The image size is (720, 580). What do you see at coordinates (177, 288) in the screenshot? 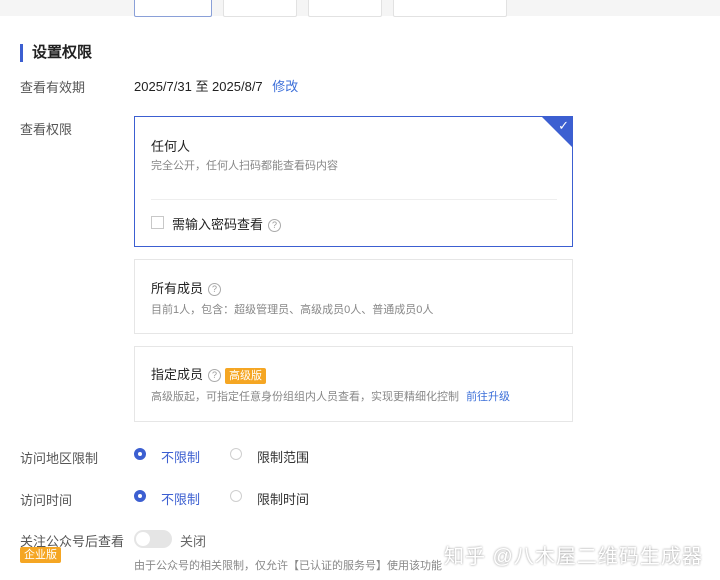
I see `option-title: 所有成员` at bounding box center [177, 288].